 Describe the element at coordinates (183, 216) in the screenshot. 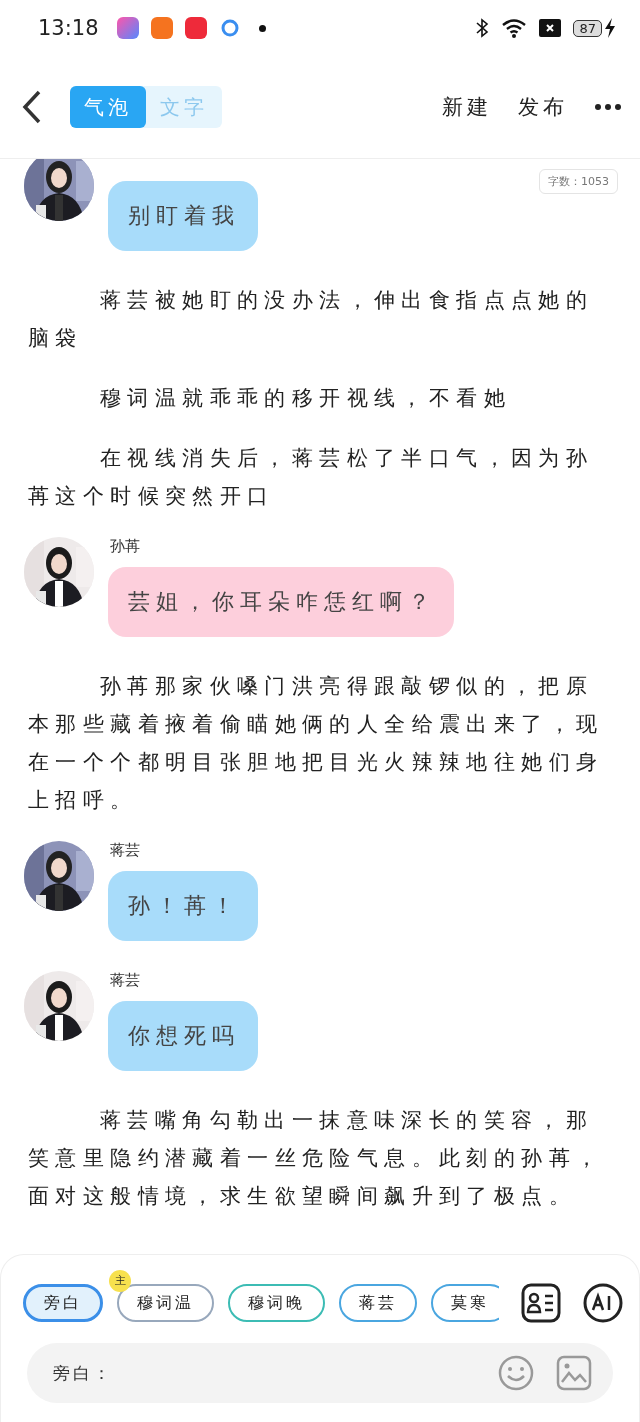

I see `chat-bubble: 别盯着我` at that location.